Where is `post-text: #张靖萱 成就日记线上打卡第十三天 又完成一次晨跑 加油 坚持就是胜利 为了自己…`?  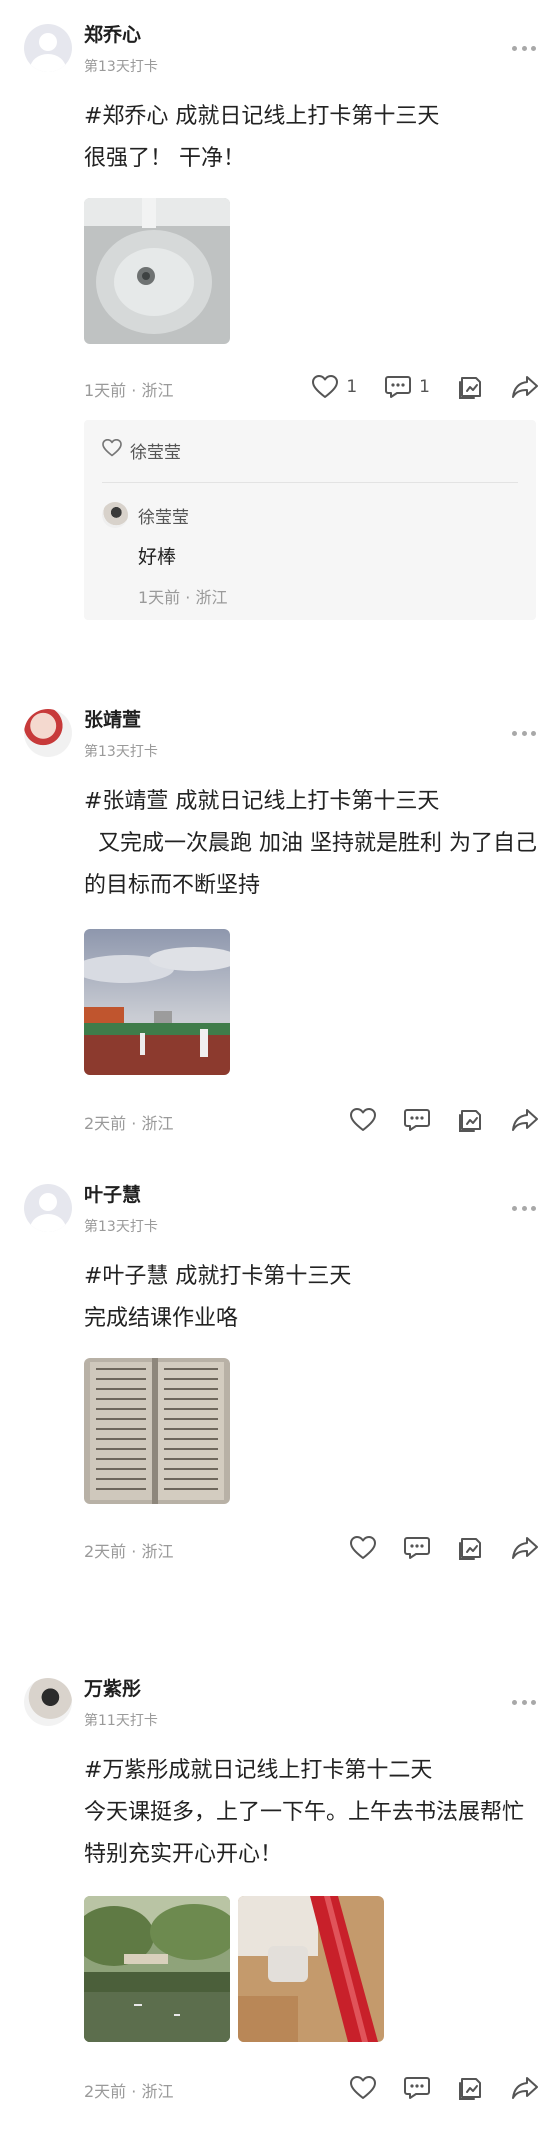 post-text: #张靖萱 成就日记线上打卡第十三天 又完成一次晨跑 加油 坚持就是胜利 为了自己… is located at coordinates (310, 843).